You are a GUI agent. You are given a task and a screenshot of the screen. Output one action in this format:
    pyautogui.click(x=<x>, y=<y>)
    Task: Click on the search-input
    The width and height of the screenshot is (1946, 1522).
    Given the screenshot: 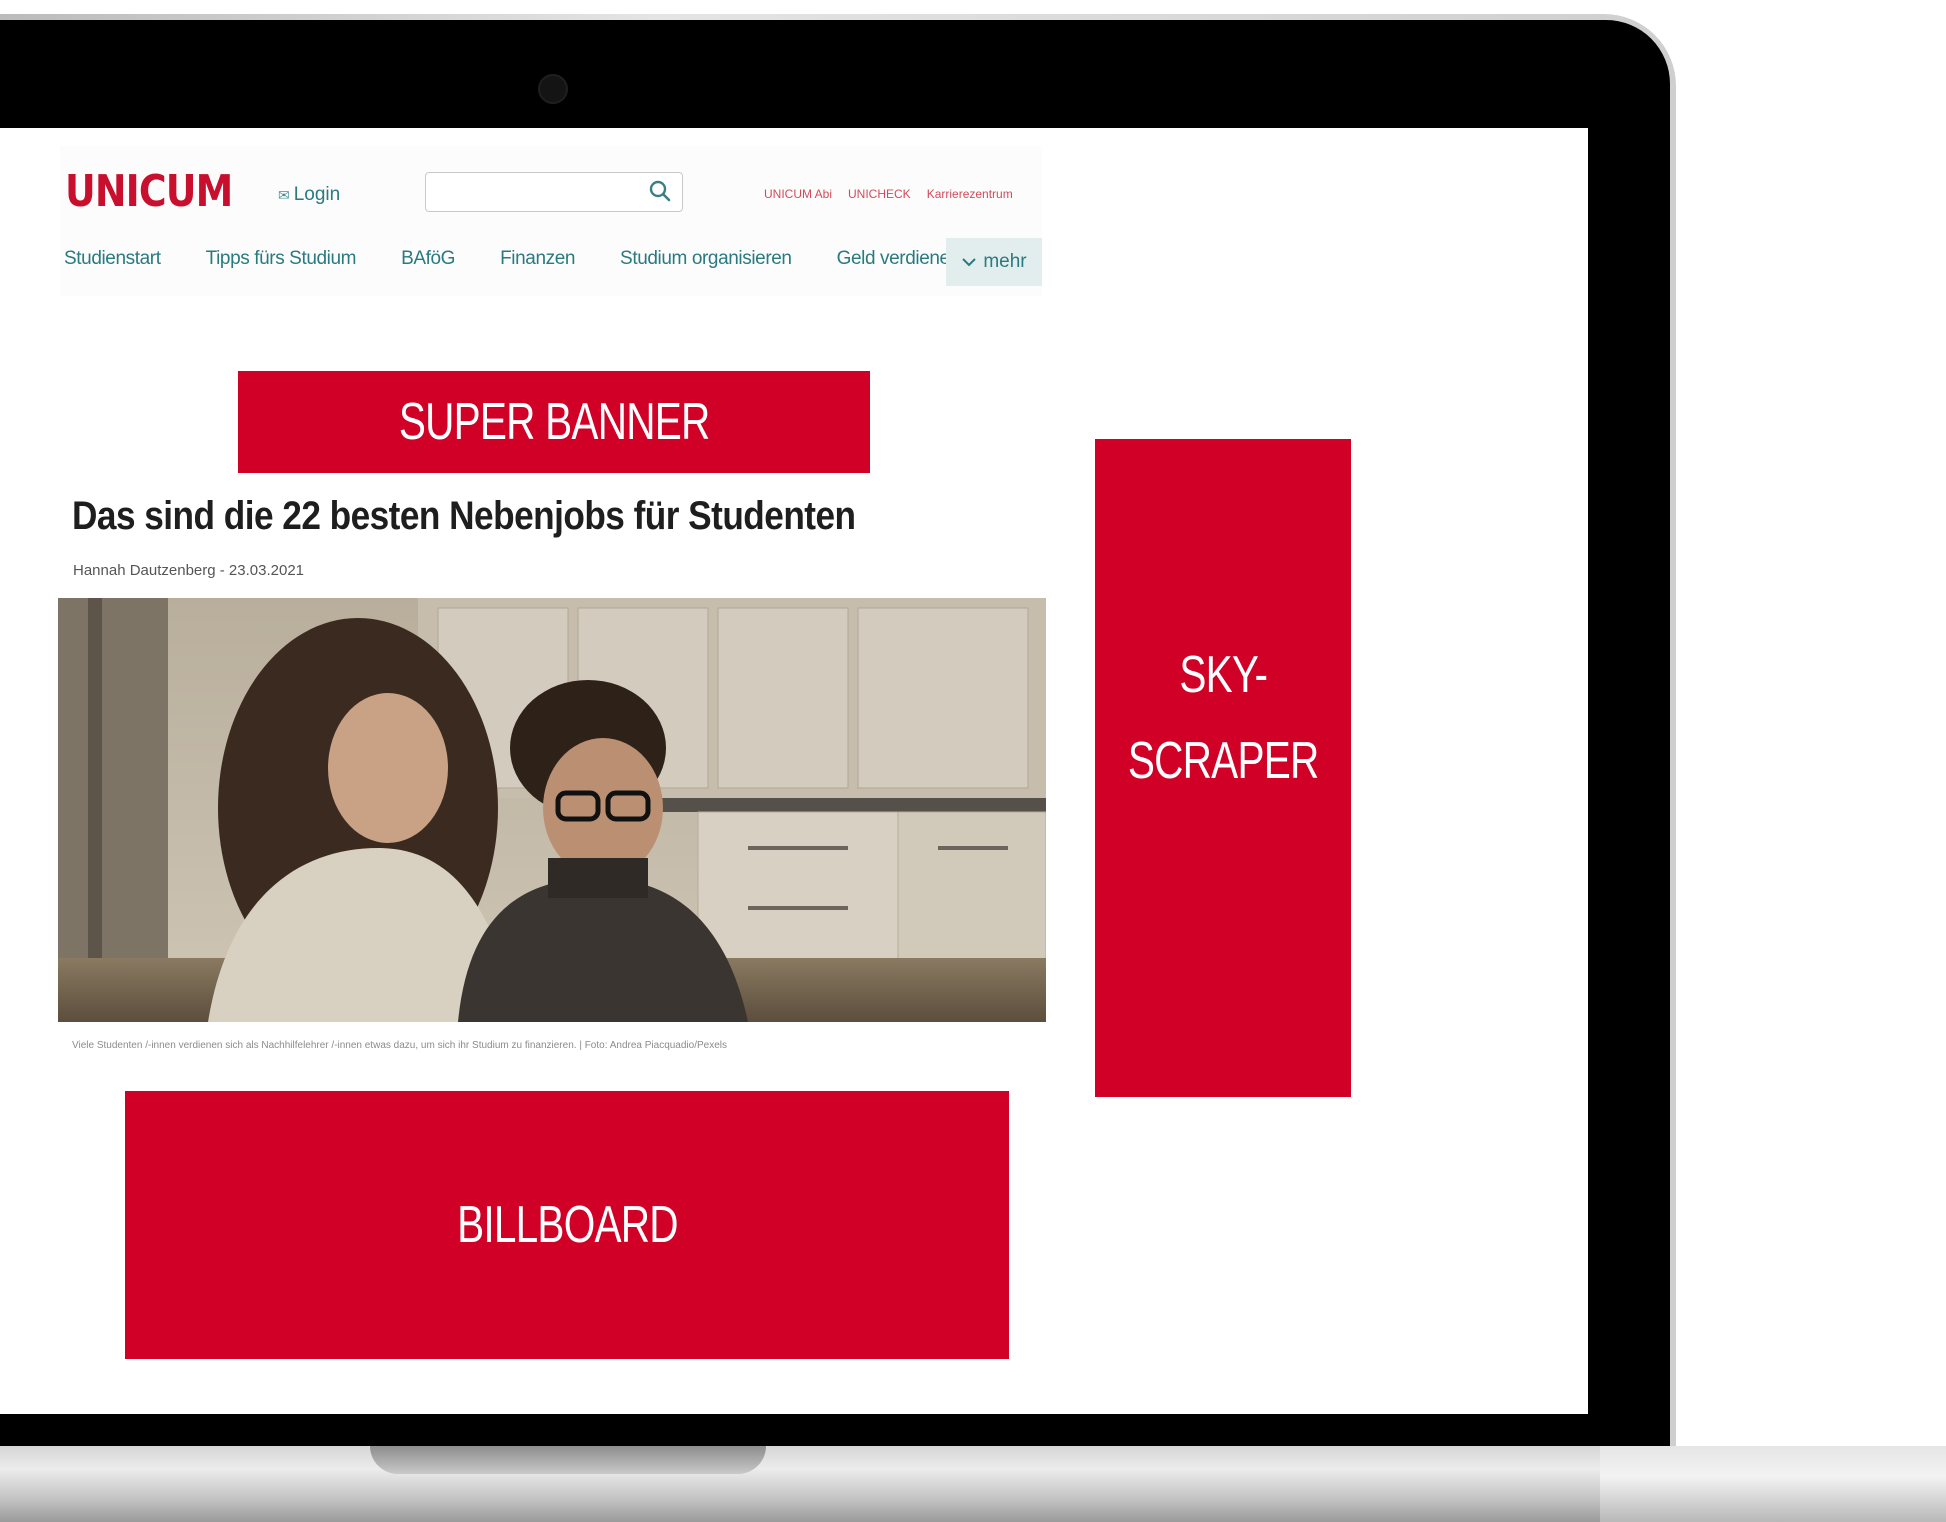 What is the action you would take?
    pyautogui.click(x=554, y=192)
    